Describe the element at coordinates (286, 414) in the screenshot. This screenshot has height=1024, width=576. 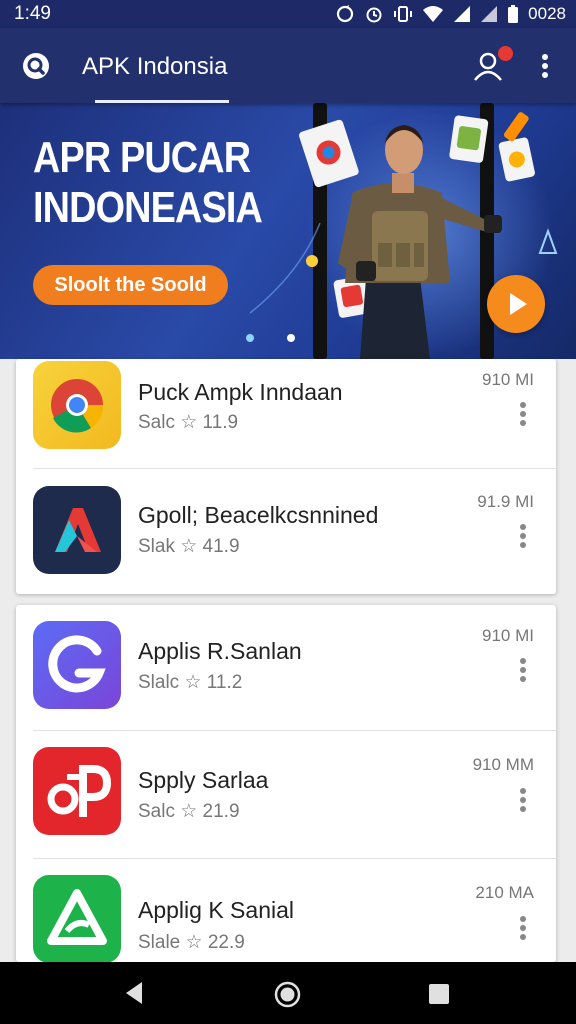
I see `list-item: Puck Ampk Inndaan Salc ☆ 11.9 910 MI` at that location.